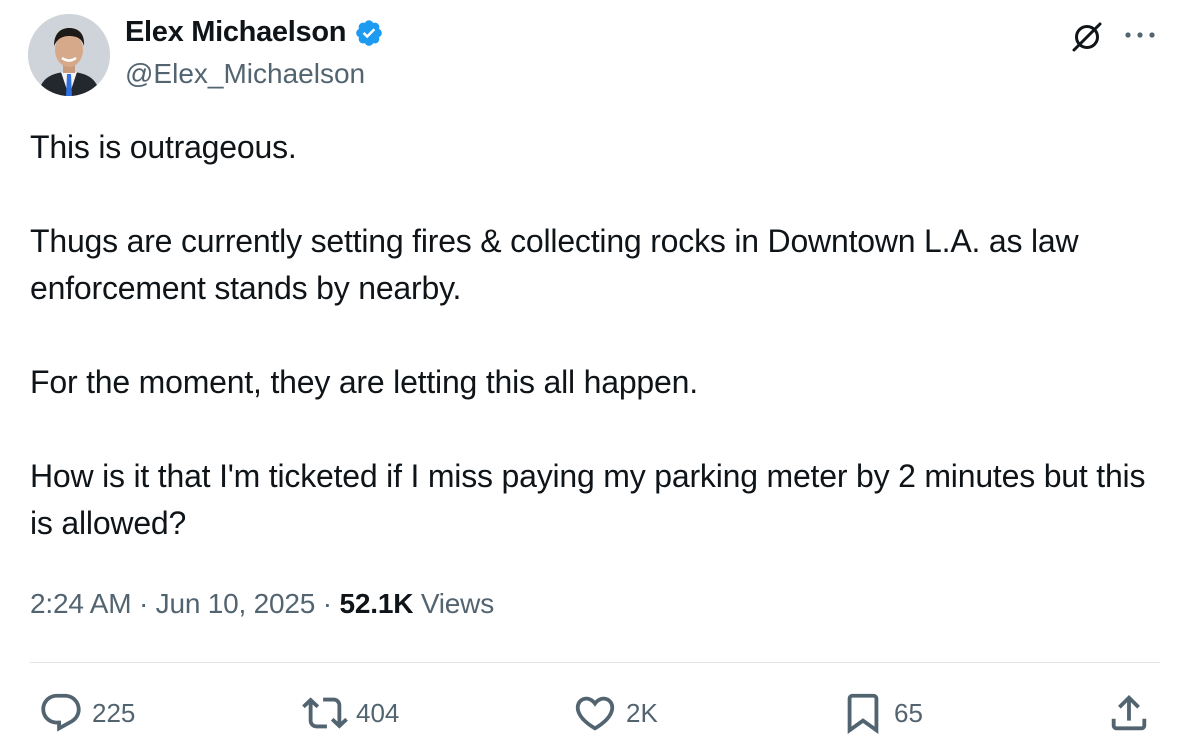 Image resolution: width=1194 pixels, height=756 pixels. What do you see at coordinates (376, 603) in the screenshot?
I see `views-count: 52.1K` at bounding box center [376, 603].